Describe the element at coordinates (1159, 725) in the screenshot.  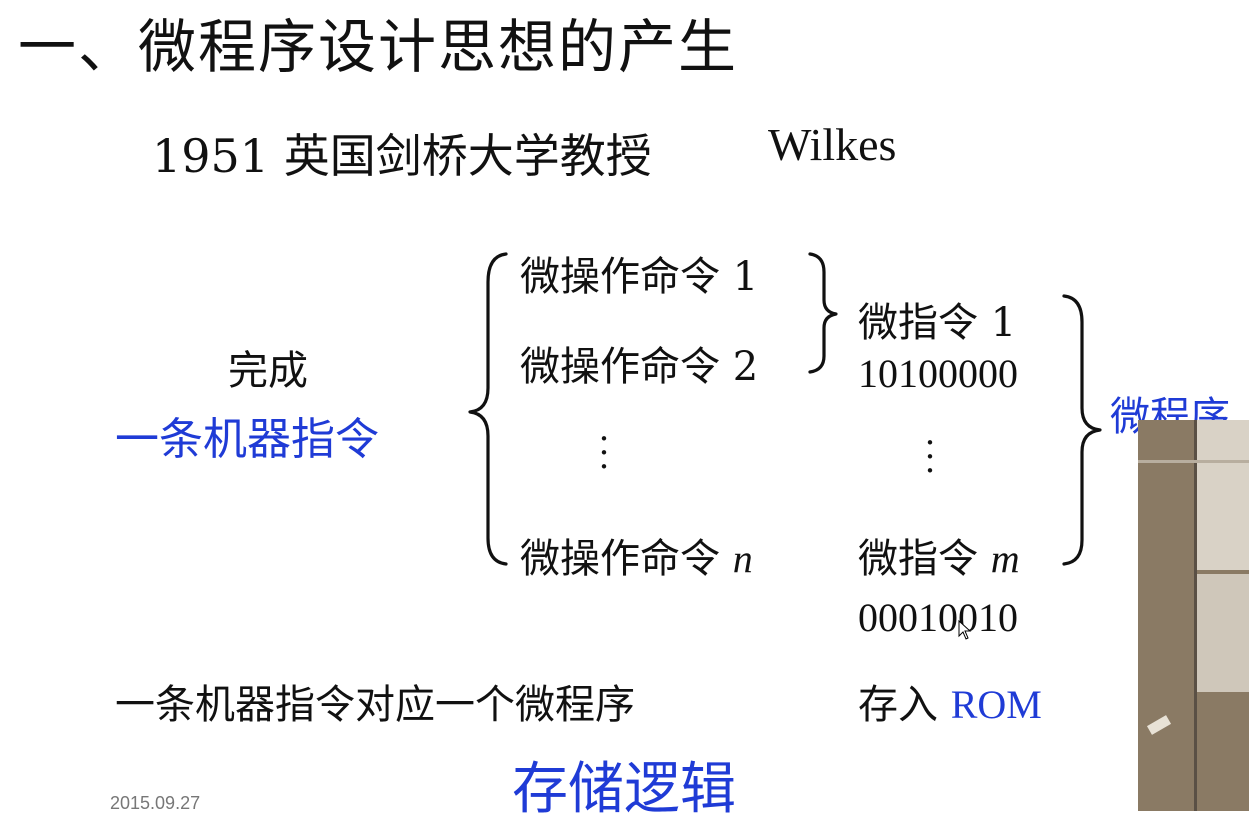
I see `hand-object` at that location.